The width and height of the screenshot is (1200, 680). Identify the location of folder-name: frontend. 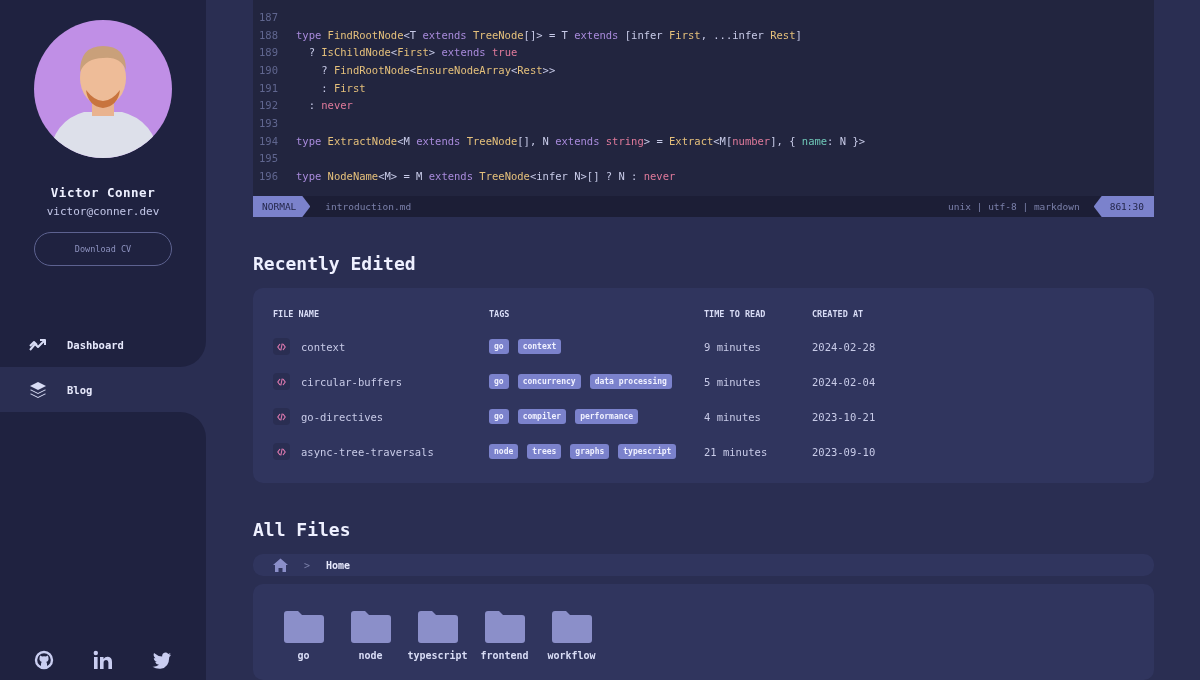
(504, 656).